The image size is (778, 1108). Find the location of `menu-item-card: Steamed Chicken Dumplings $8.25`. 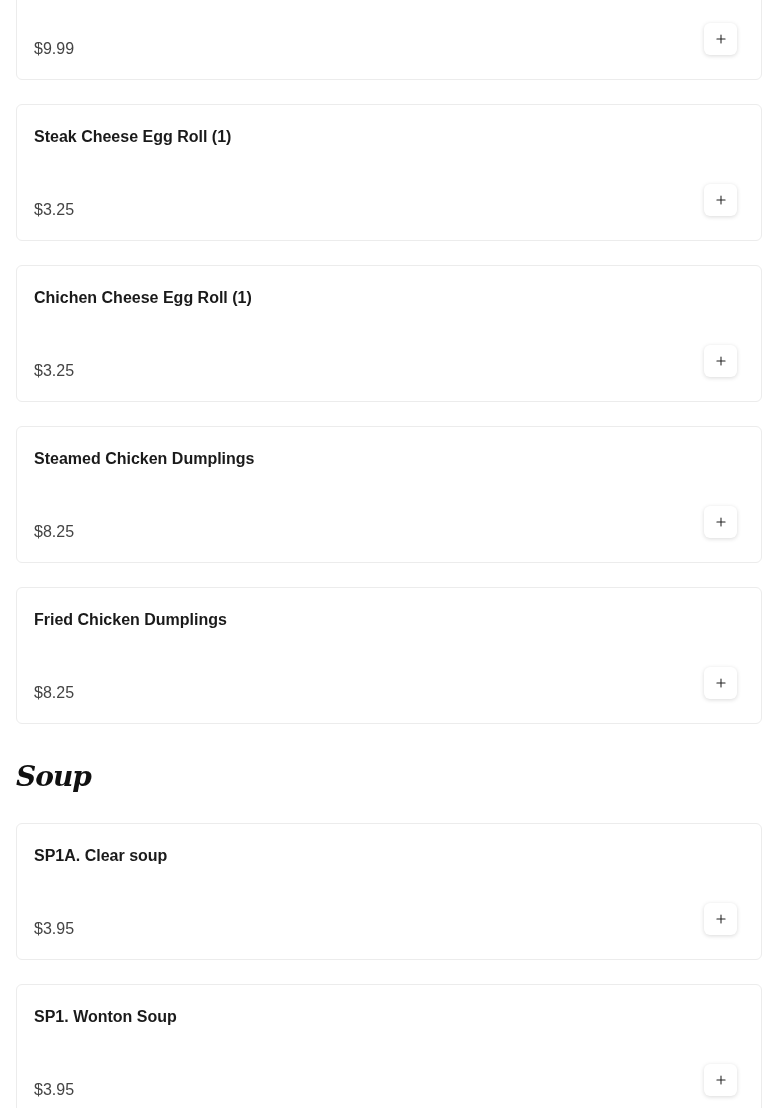

menu-item-card: Steamed Chicken Dumplings $8.25 is located at coordinates (389, 494).